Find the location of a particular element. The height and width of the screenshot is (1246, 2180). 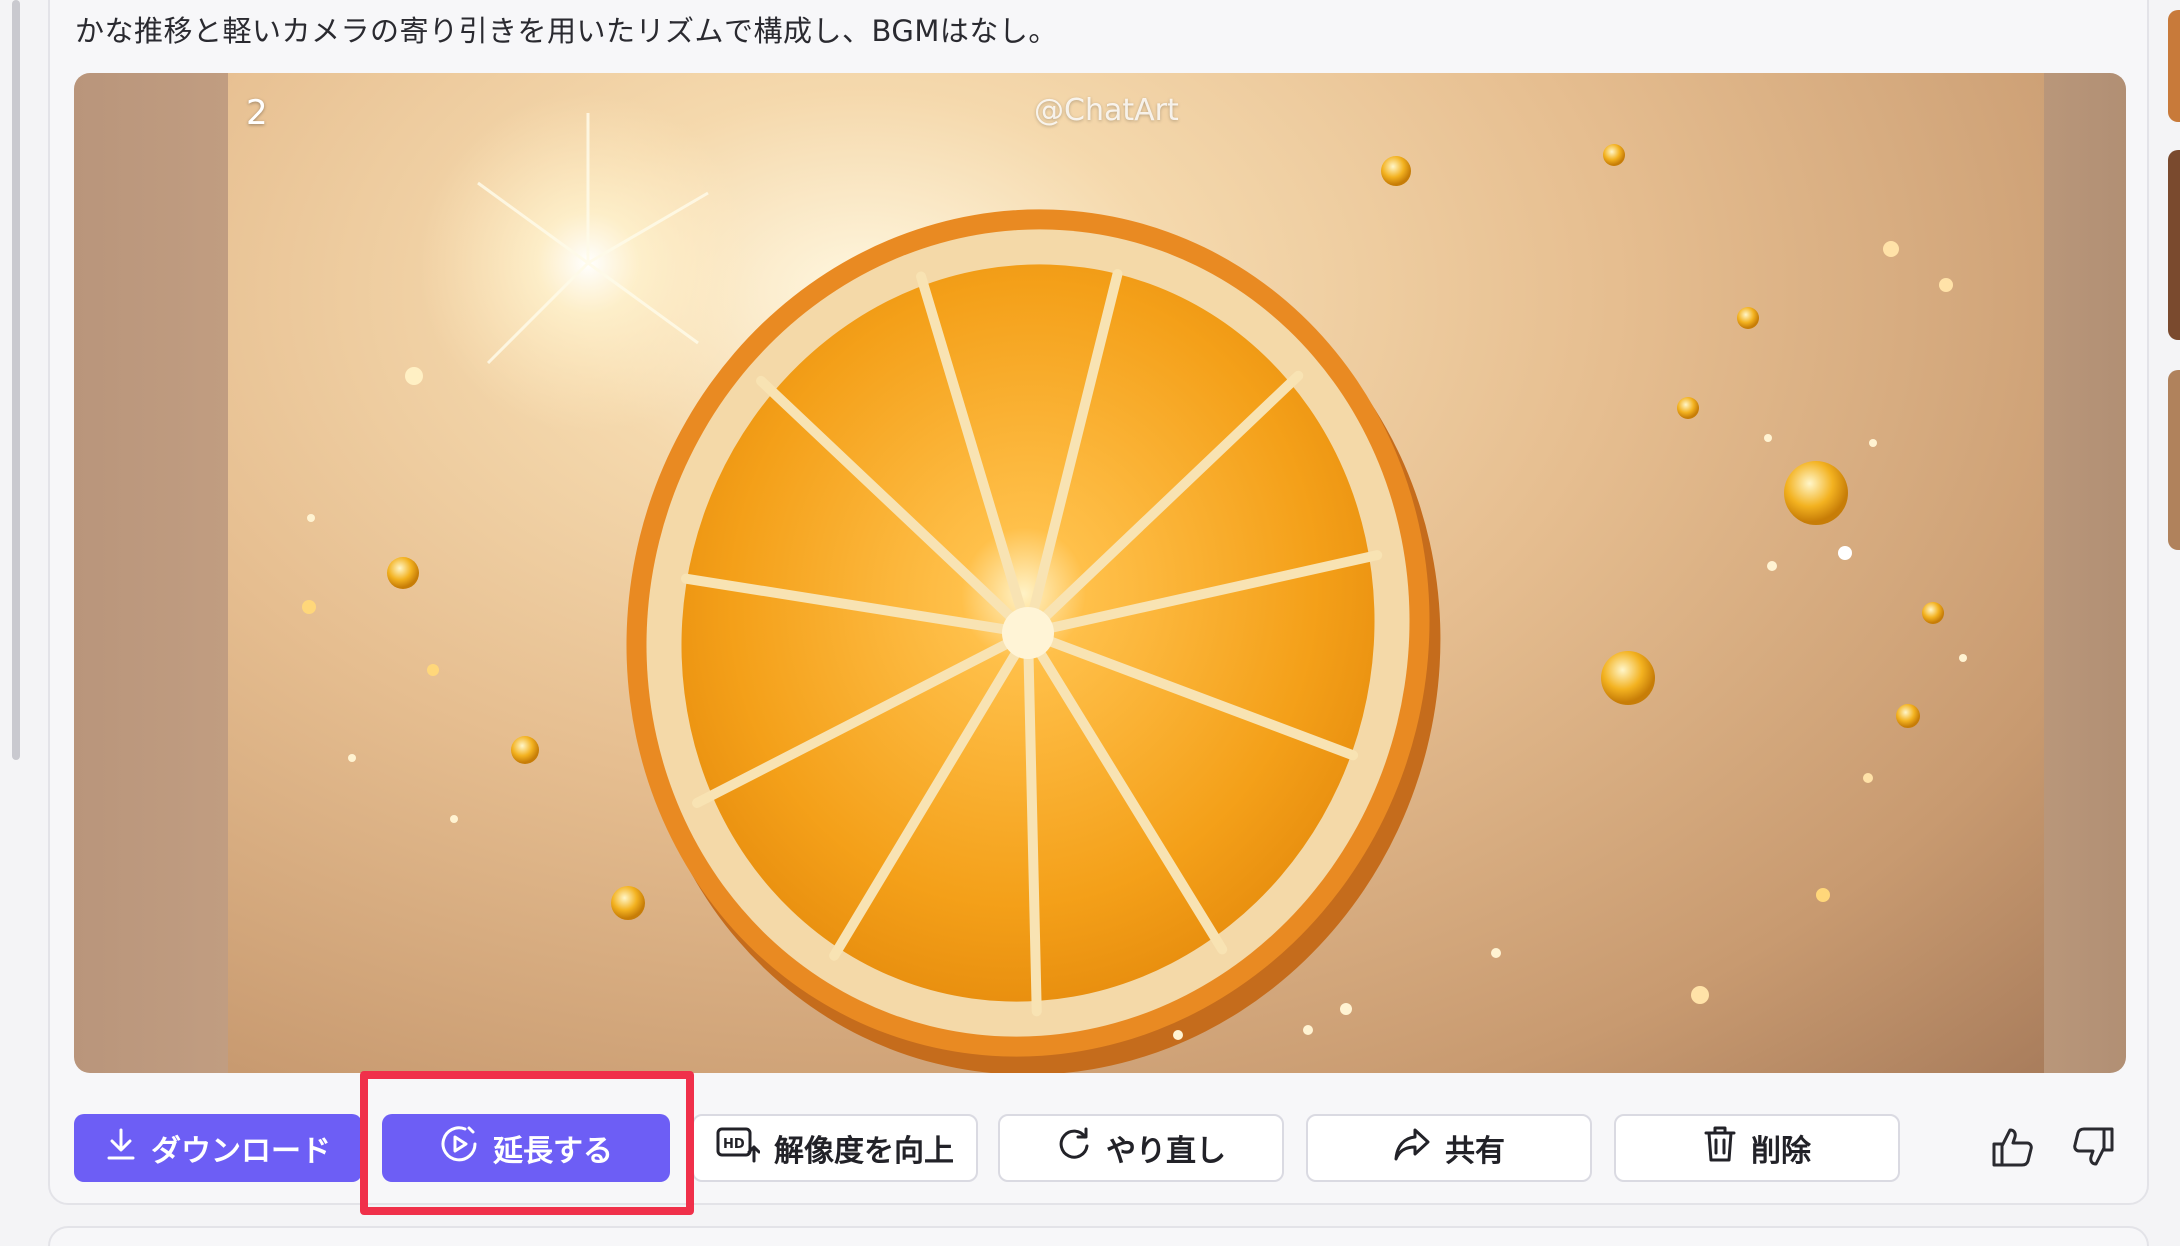

upscale-label: 解像度を向上 is located at coordinates (864, 1151).